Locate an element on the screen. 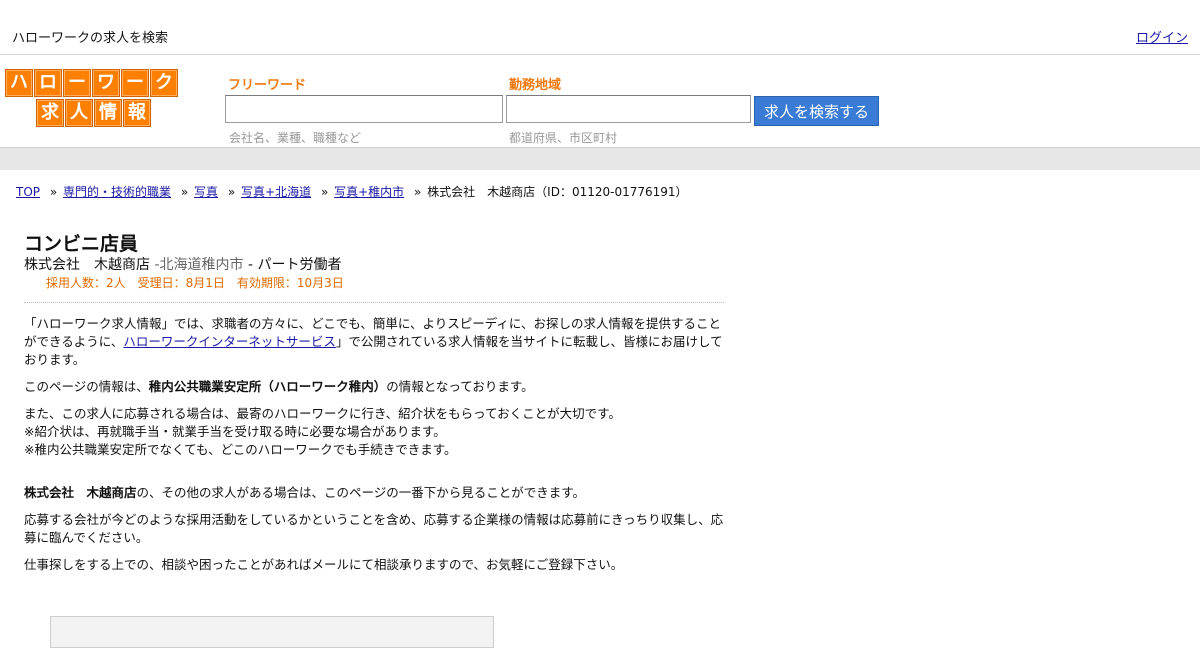  login-link: ログイン is located at coordinates (1162, 36).